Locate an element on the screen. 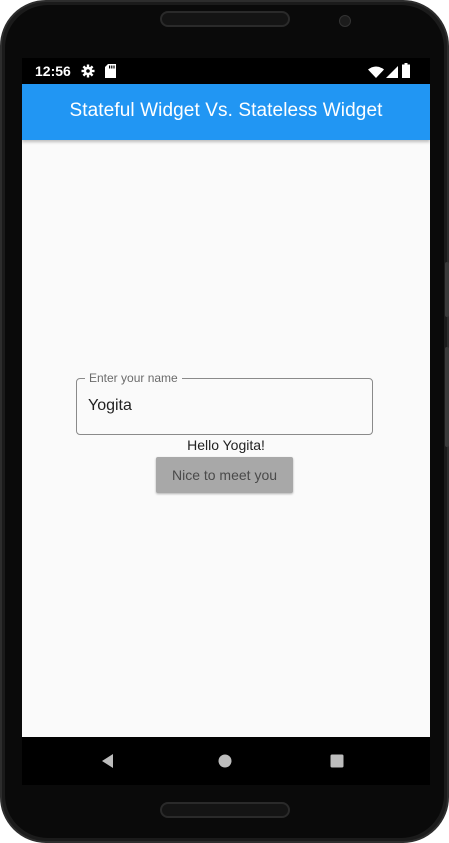  name-field-label: Enter your name is located at coordinates (133, 378).